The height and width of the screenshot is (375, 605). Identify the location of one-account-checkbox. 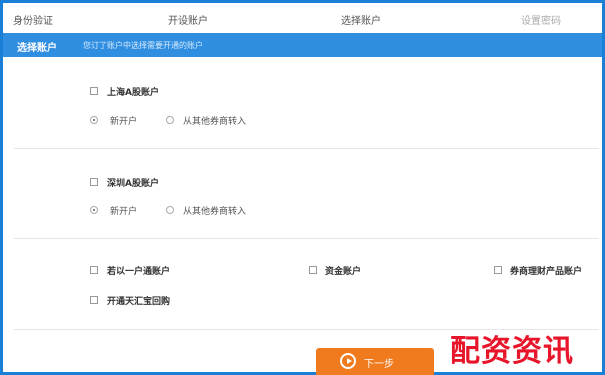
(94, 270).